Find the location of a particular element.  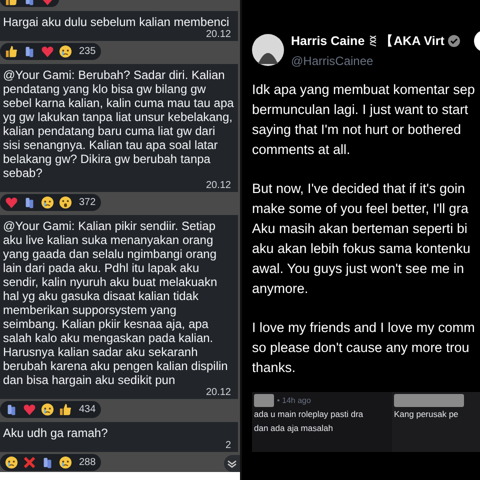

author-name: Harris Caine is located at coordinates (328, 41).